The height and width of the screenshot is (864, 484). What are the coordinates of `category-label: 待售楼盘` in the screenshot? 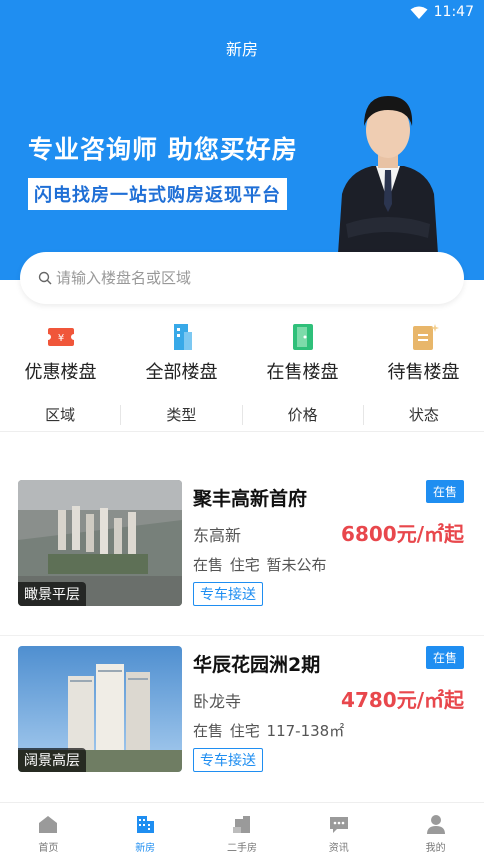 It's located at (423, 372).